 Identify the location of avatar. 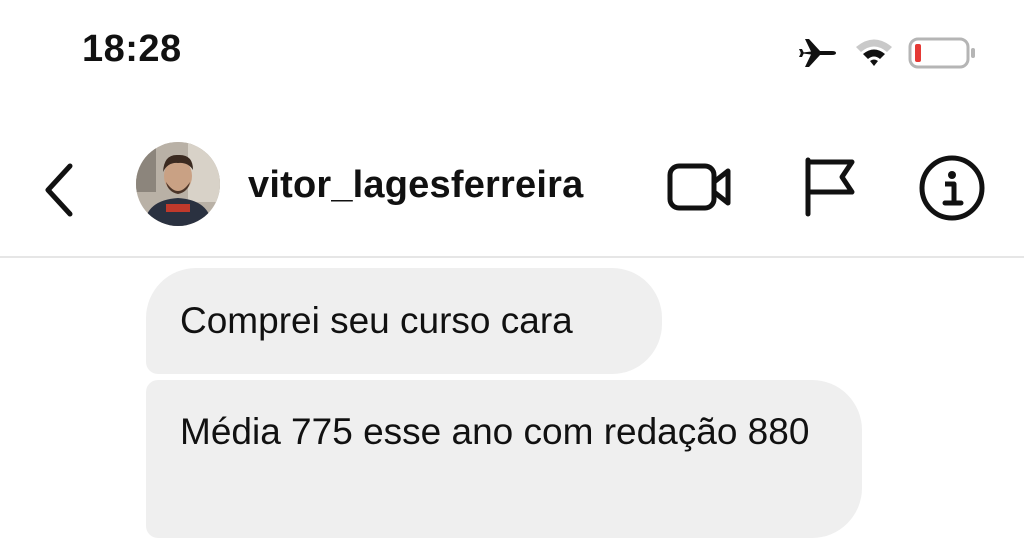
(178, 184).